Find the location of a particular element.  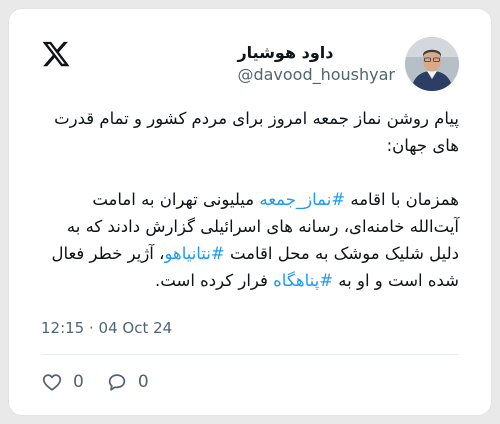

reply-count: 0 is located at coordinates (143, 382).